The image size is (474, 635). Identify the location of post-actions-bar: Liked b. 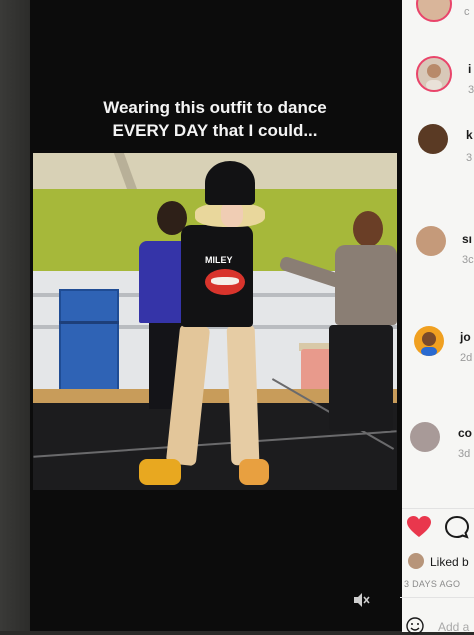
(437, 571).